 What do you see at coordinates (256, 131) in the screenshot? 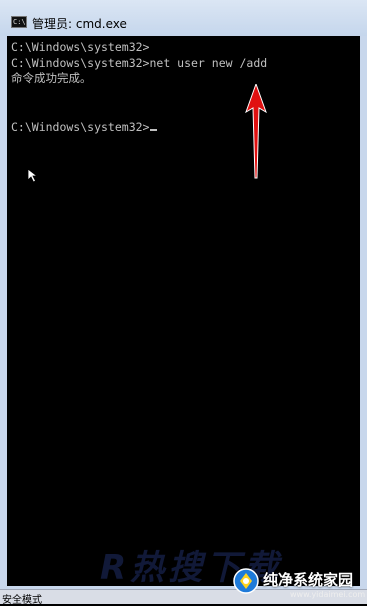
I see `red-arrow-icon` at bounding box center [256, 131].